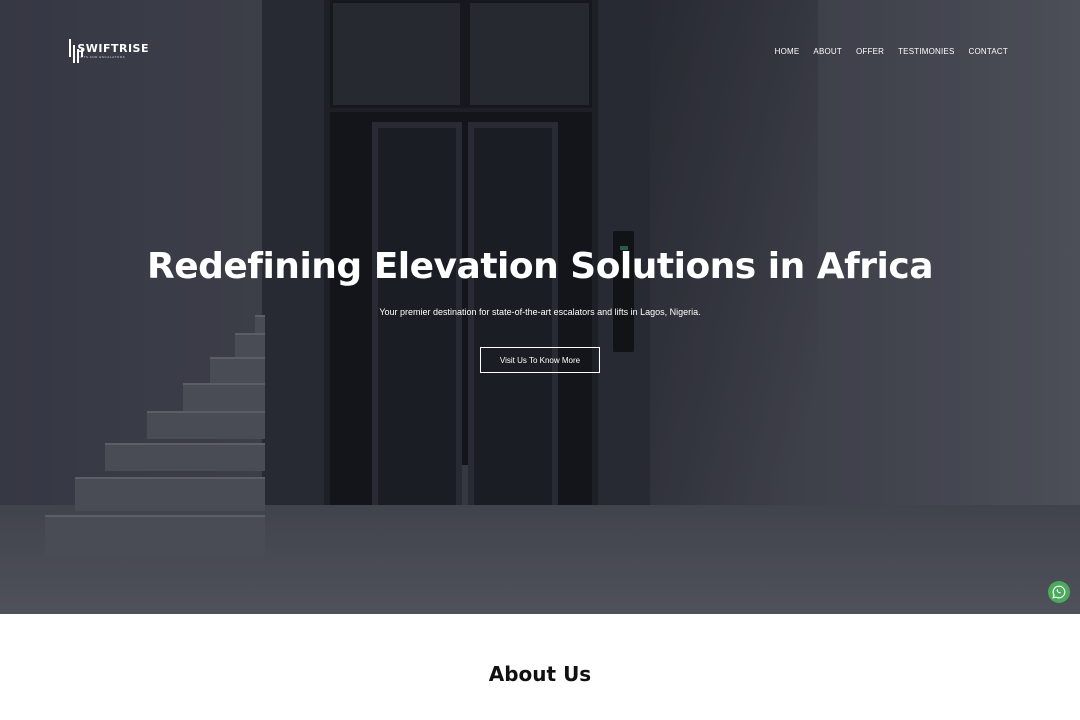 The height and width of the screenshot is (720, 1080). What do you see at coordinates (540, 674) in the screenshot?
I see `about-title: About Us` at bounding box center [540, 674].